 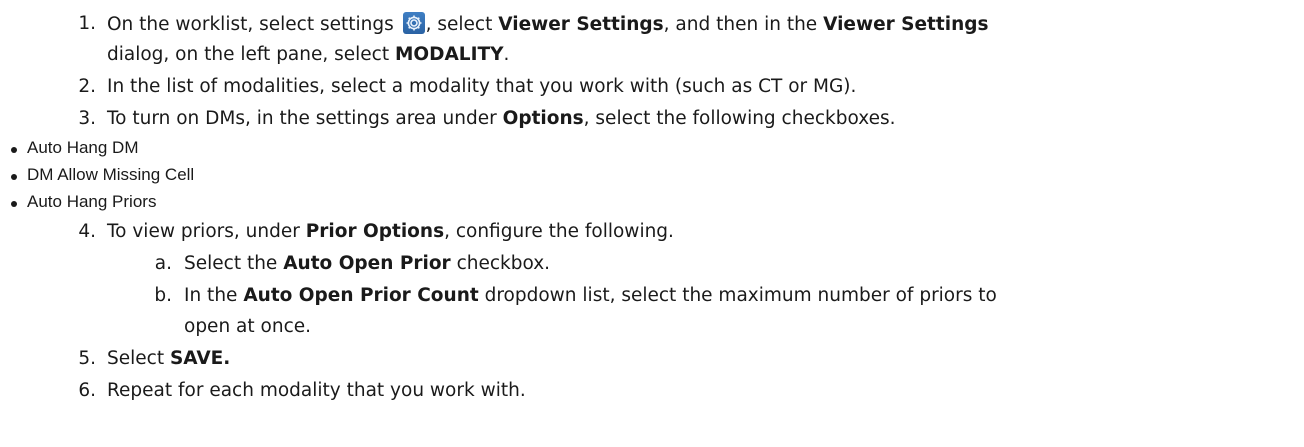 I want to click on step-1-text-b: , select, so click(x=459, y=24).